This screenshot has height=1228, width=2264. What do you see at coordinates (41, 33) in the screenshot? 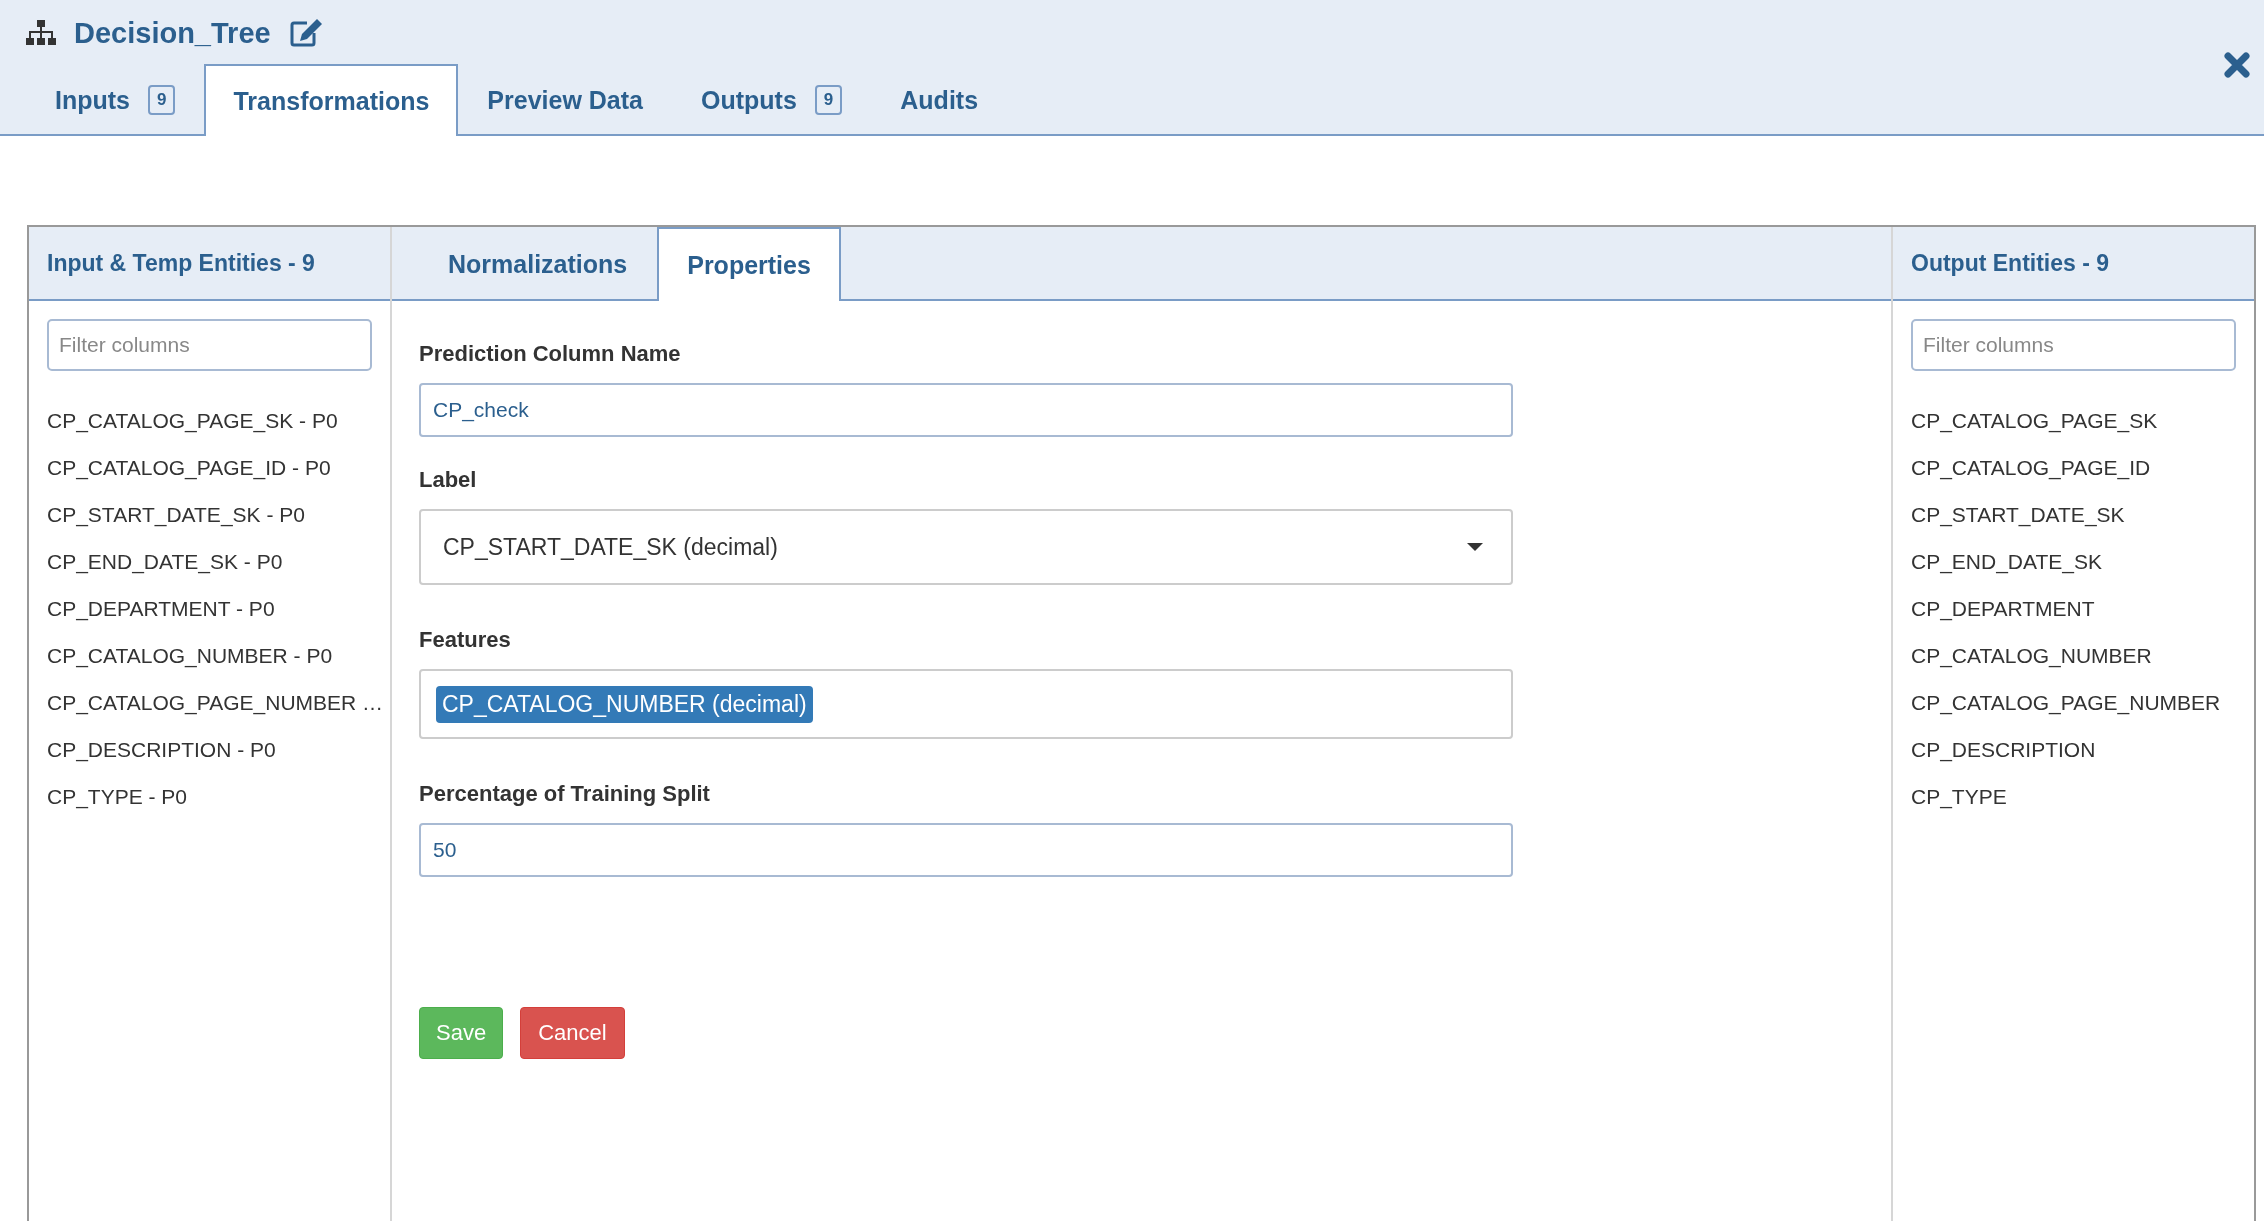
I see `hierarchy-icon` at bounding box center [41, 33].